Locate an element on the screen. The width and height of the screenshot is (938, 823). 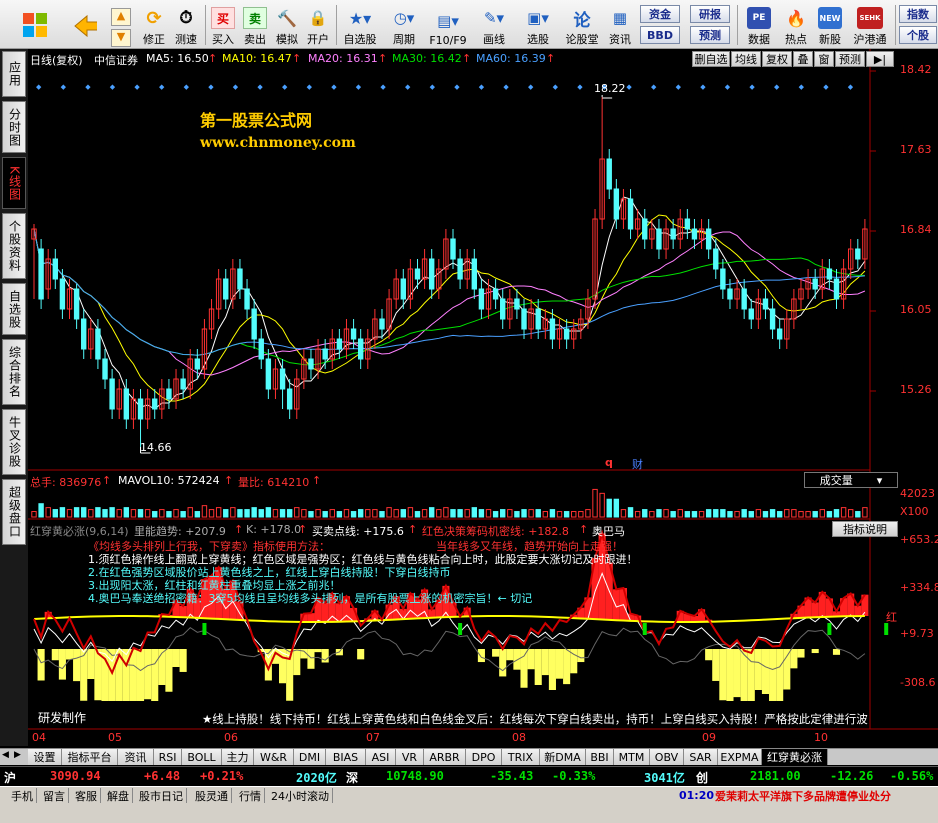
indicator-tab: OBV is located at coordinates (667, 757).